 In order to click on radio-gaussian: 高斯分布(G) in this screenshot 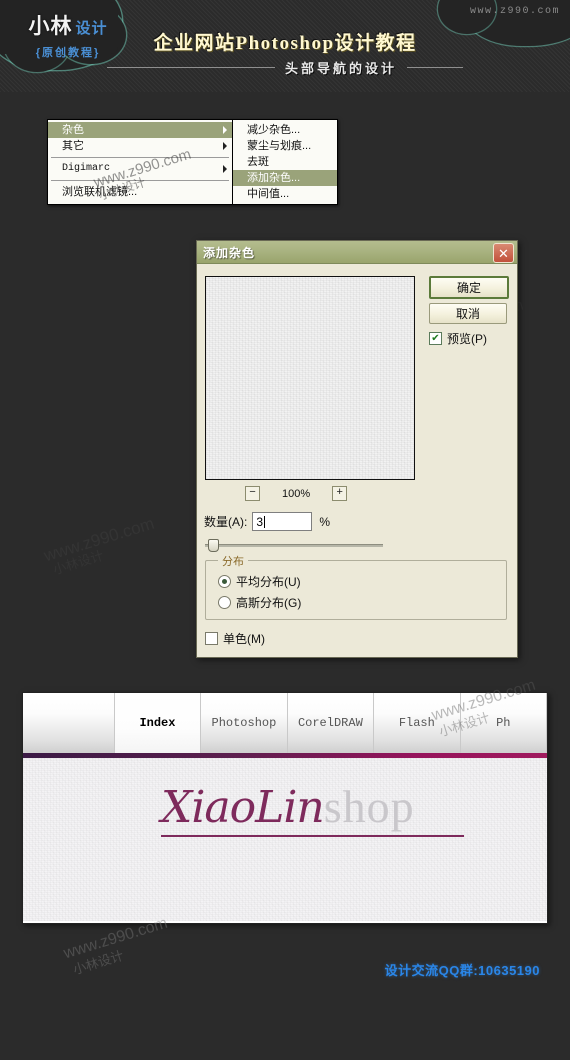, I will do `click(259, 602)`.